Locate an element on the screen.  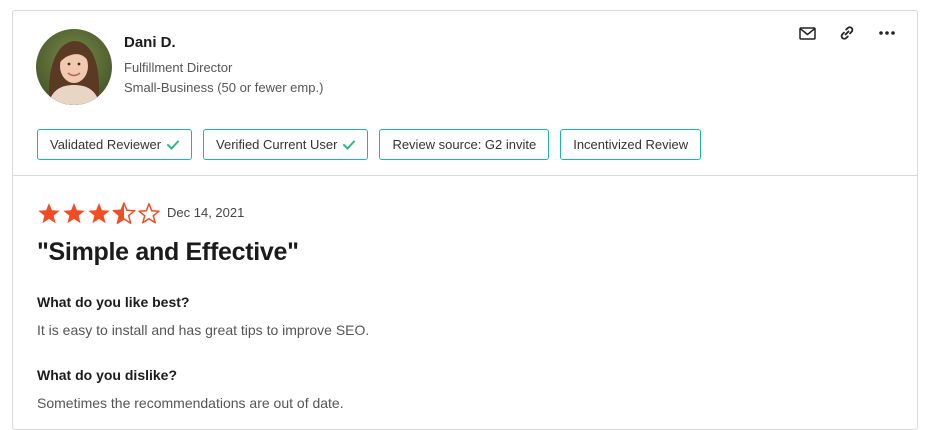
like-best-question: What do you like best? is located at coordinates (113, 302).